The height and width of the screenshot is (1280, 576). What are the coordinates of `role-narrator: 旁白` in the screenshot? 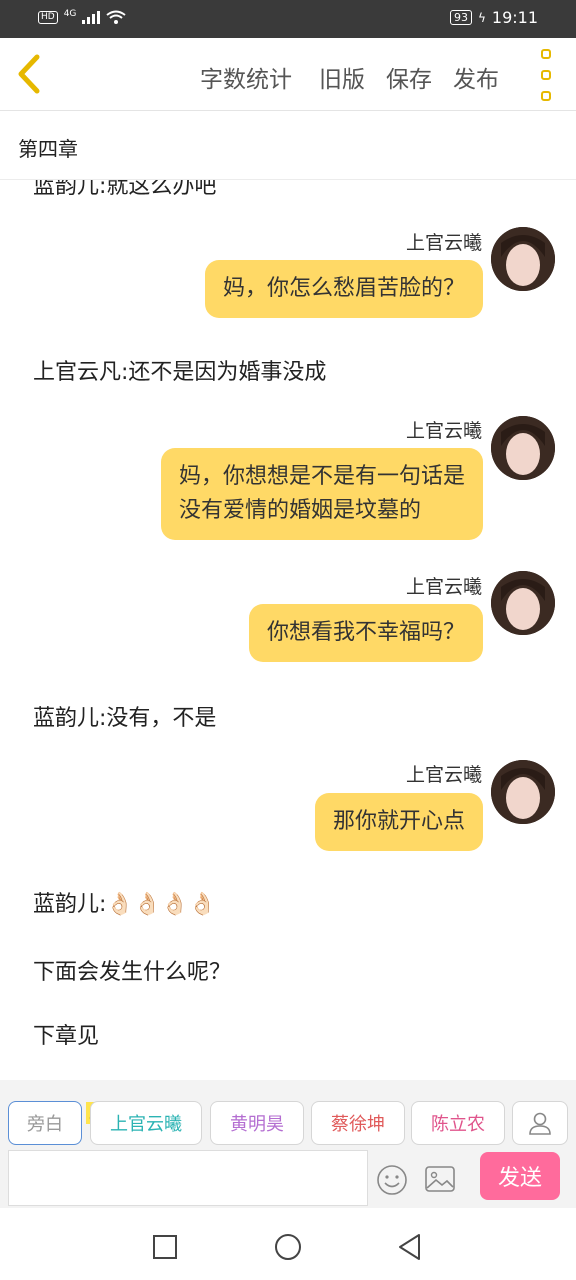 It's located at (45, 1123).